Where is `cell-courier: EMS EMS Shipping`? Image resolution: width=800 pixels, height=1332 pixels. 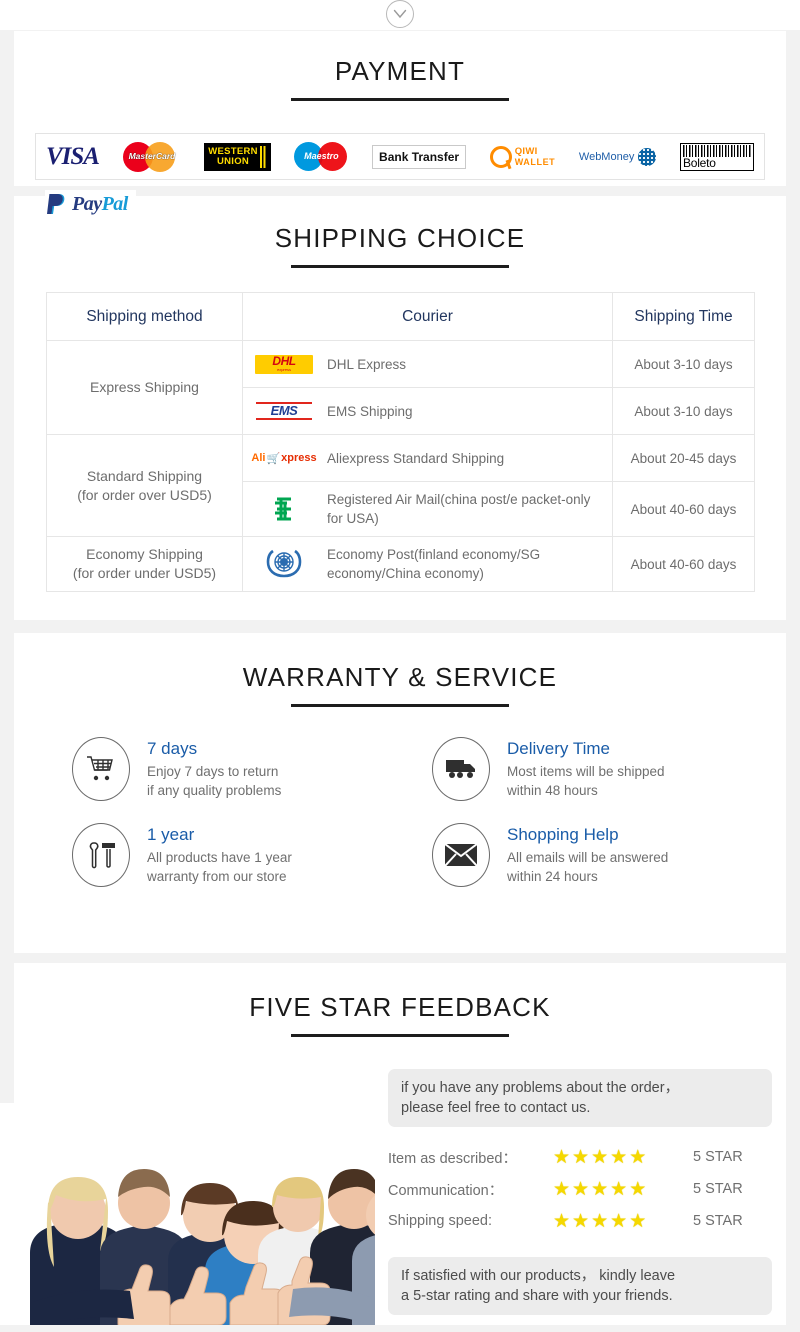
cell-courier: EMS EMS Shipping is located at coordinates (427, 411).